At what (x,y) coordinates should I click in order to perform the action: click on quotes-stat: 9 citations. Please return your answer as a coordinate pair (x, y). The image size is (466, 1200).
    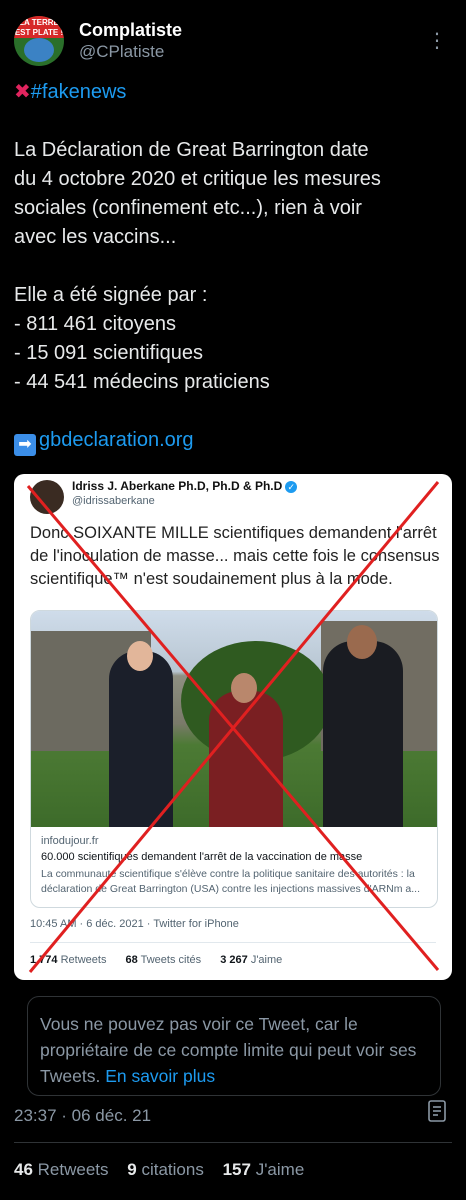
    Looking at the image, I should click on (165, 1169).